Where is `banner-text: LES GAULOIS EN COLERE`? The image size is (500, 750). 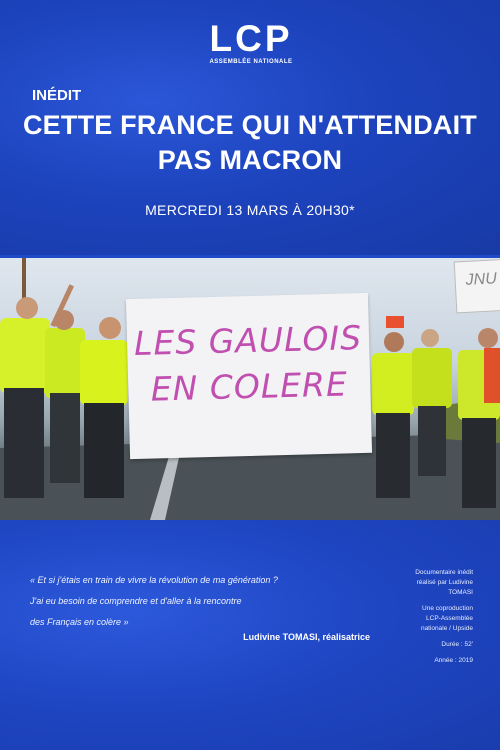
banner-text: LES GAULOIS EN COLERE is located at coordinates (249, 364).